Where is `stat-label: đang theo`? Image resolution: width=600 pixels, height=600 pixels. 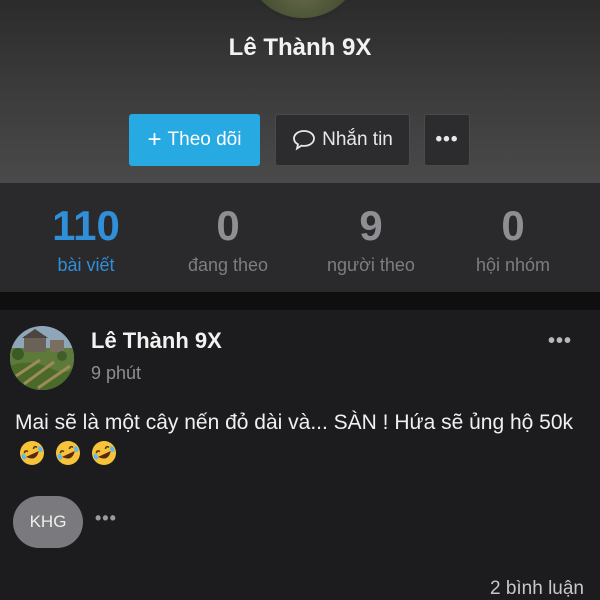 stat-label: đang theo is located at coordinates (228, 265).